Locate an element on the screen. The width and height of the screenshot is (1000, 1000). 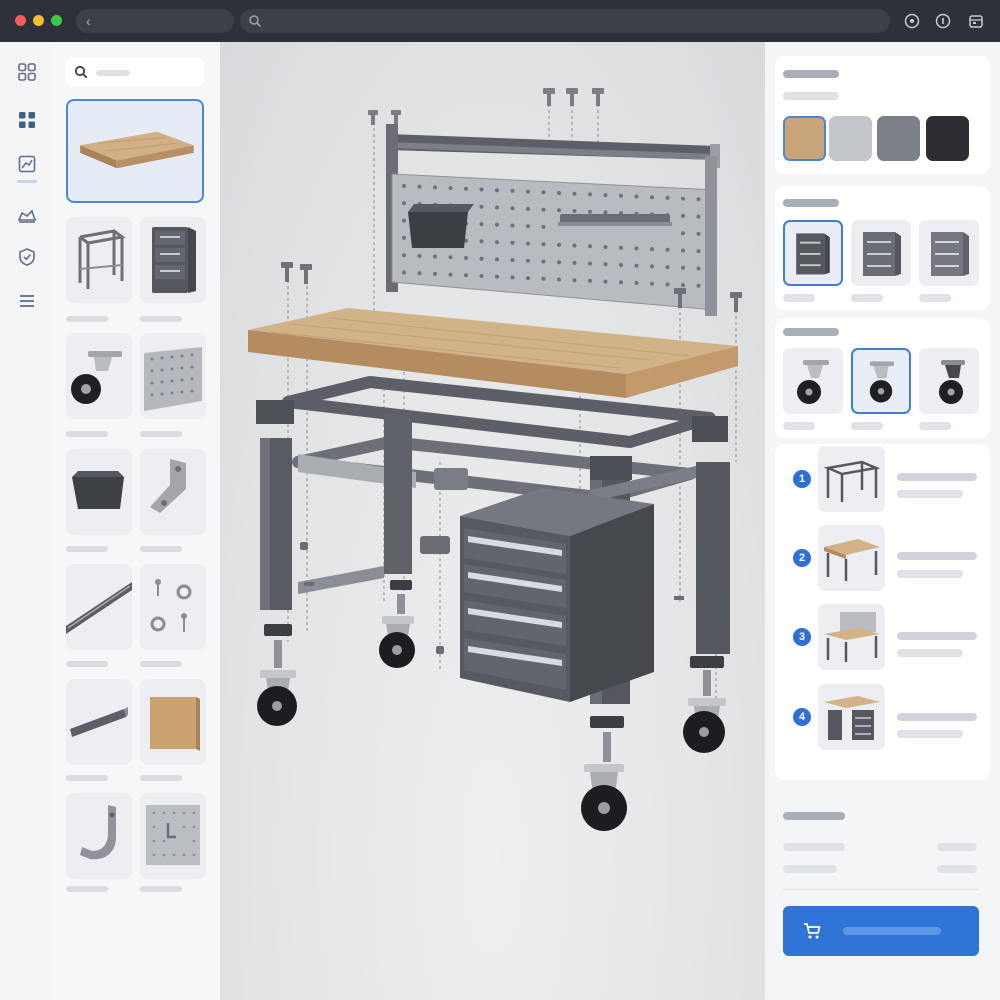
part-crossbar is located at coordinates (99, 722).